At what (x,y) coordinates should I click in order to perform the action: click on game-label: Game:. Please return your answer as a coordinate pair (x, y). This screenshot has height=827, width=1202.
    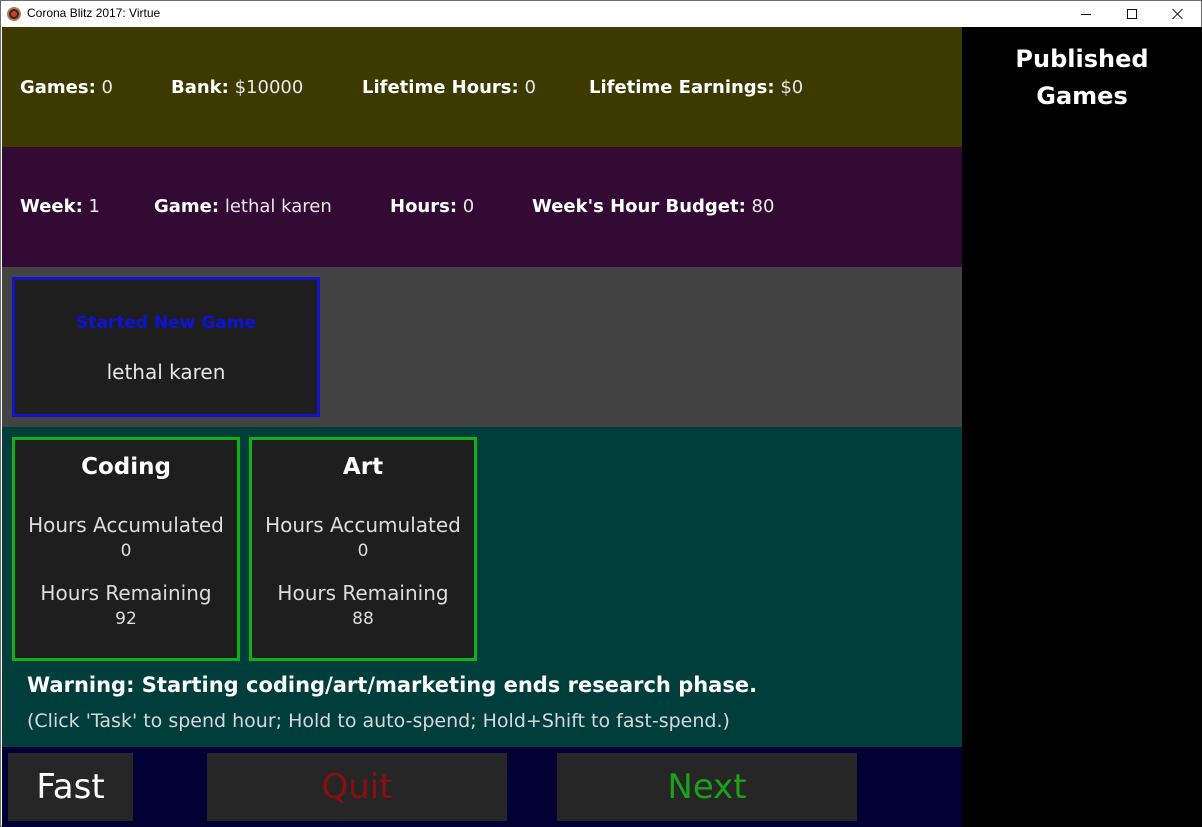
    Looking at the image, I should click on (187, 206).